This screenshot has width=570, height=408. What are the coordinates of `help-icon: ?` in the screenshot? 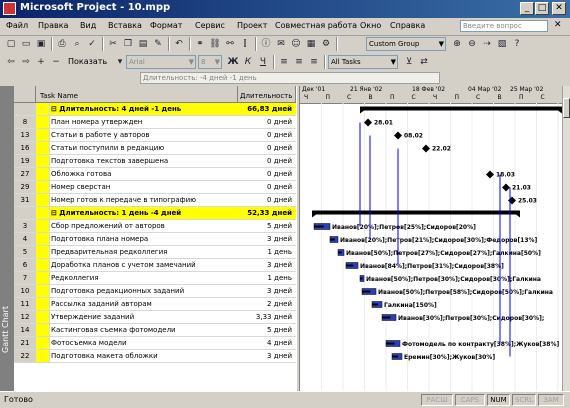 It's located at (517, 44).